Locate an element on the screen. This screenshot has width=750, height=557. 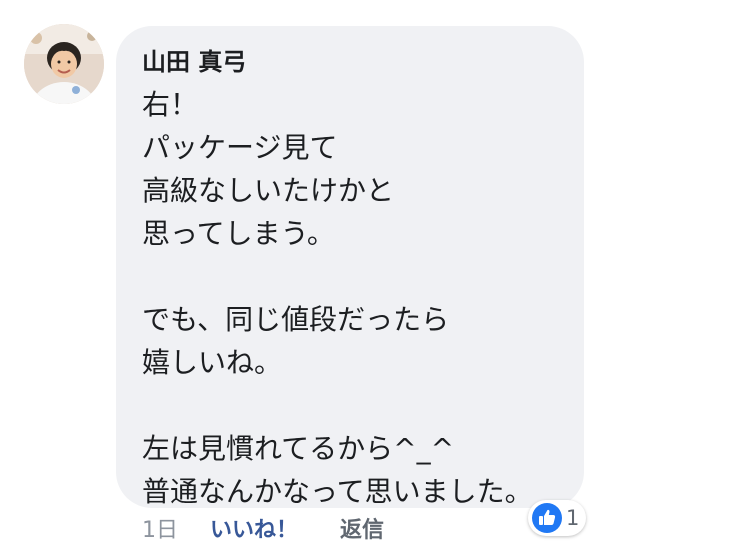
comment-line: 右！ is located at coordinates (170, 104).